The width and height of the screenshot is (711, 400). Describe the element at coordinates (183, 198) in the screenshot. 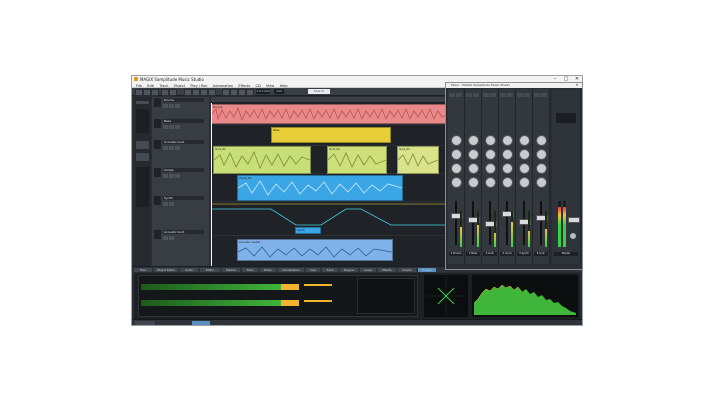

I see `track-name: Synth` at that location.